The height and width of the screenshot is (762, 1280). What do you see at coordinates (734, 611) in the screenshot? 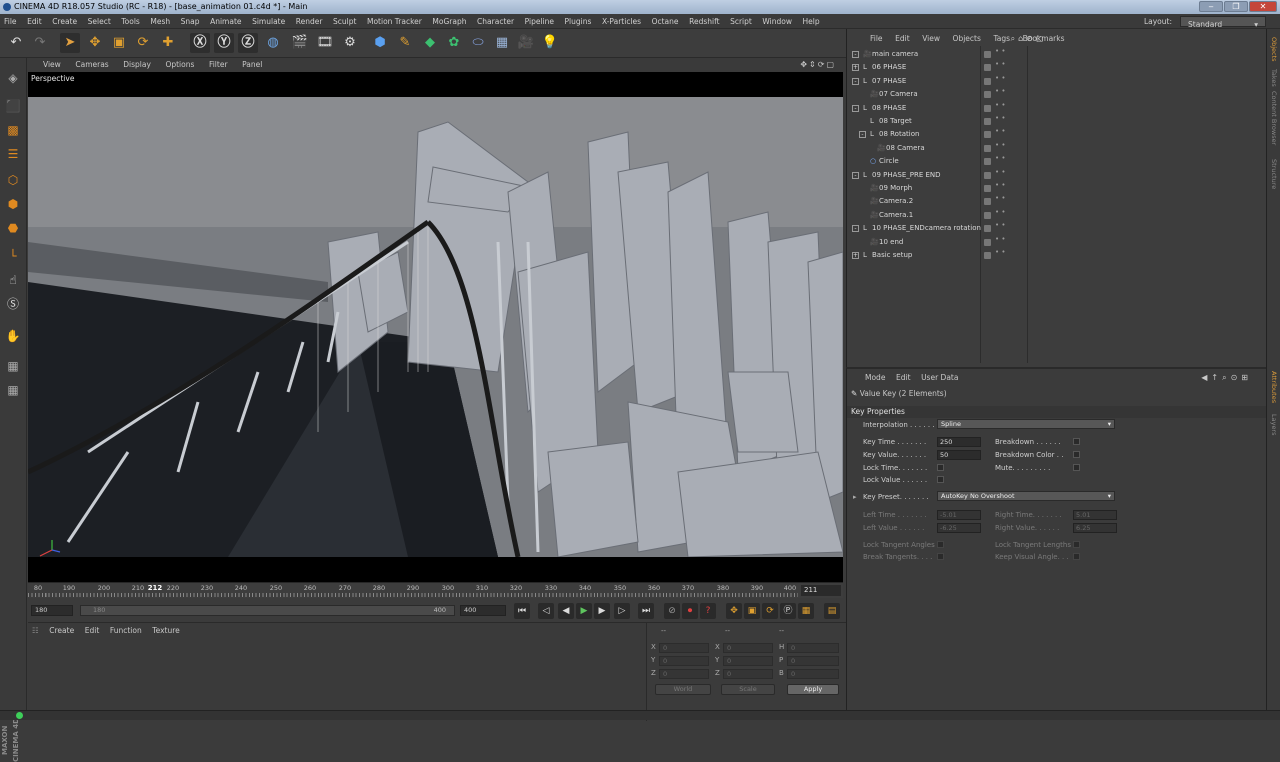
I see `record-position-icon: ✥` at bounding box center [734, 611].